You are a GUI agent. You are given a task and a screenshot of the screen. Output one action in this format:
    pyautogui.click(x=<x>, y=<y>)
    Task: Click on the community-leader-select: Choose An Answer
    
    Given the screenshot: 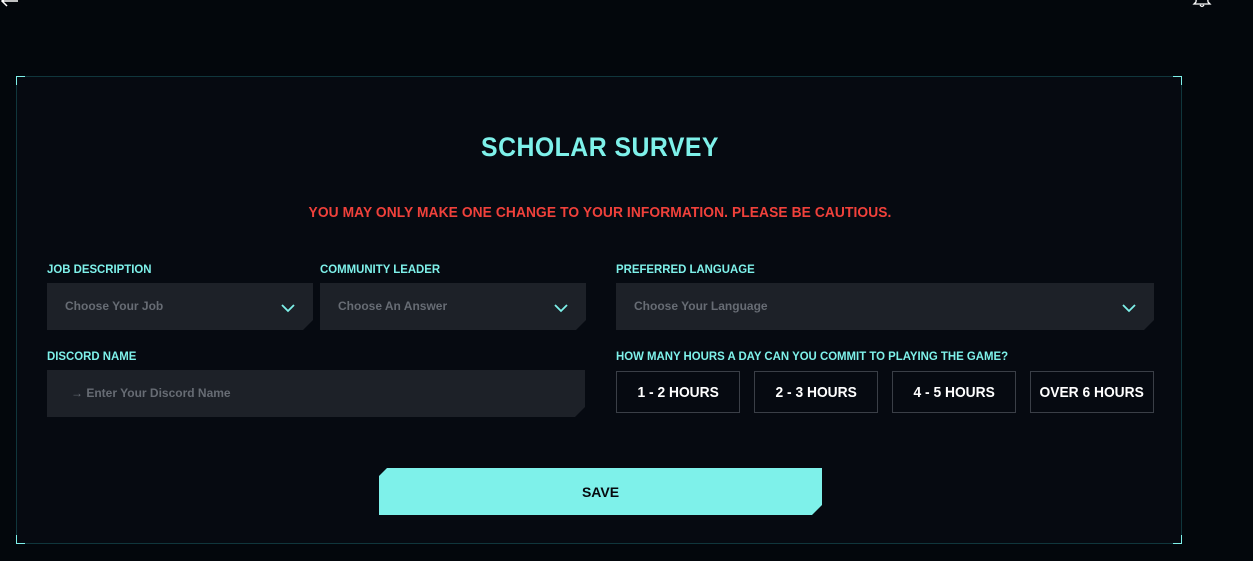 What is the action you would take?
    pyautogui.click(x=453, y=306)
    